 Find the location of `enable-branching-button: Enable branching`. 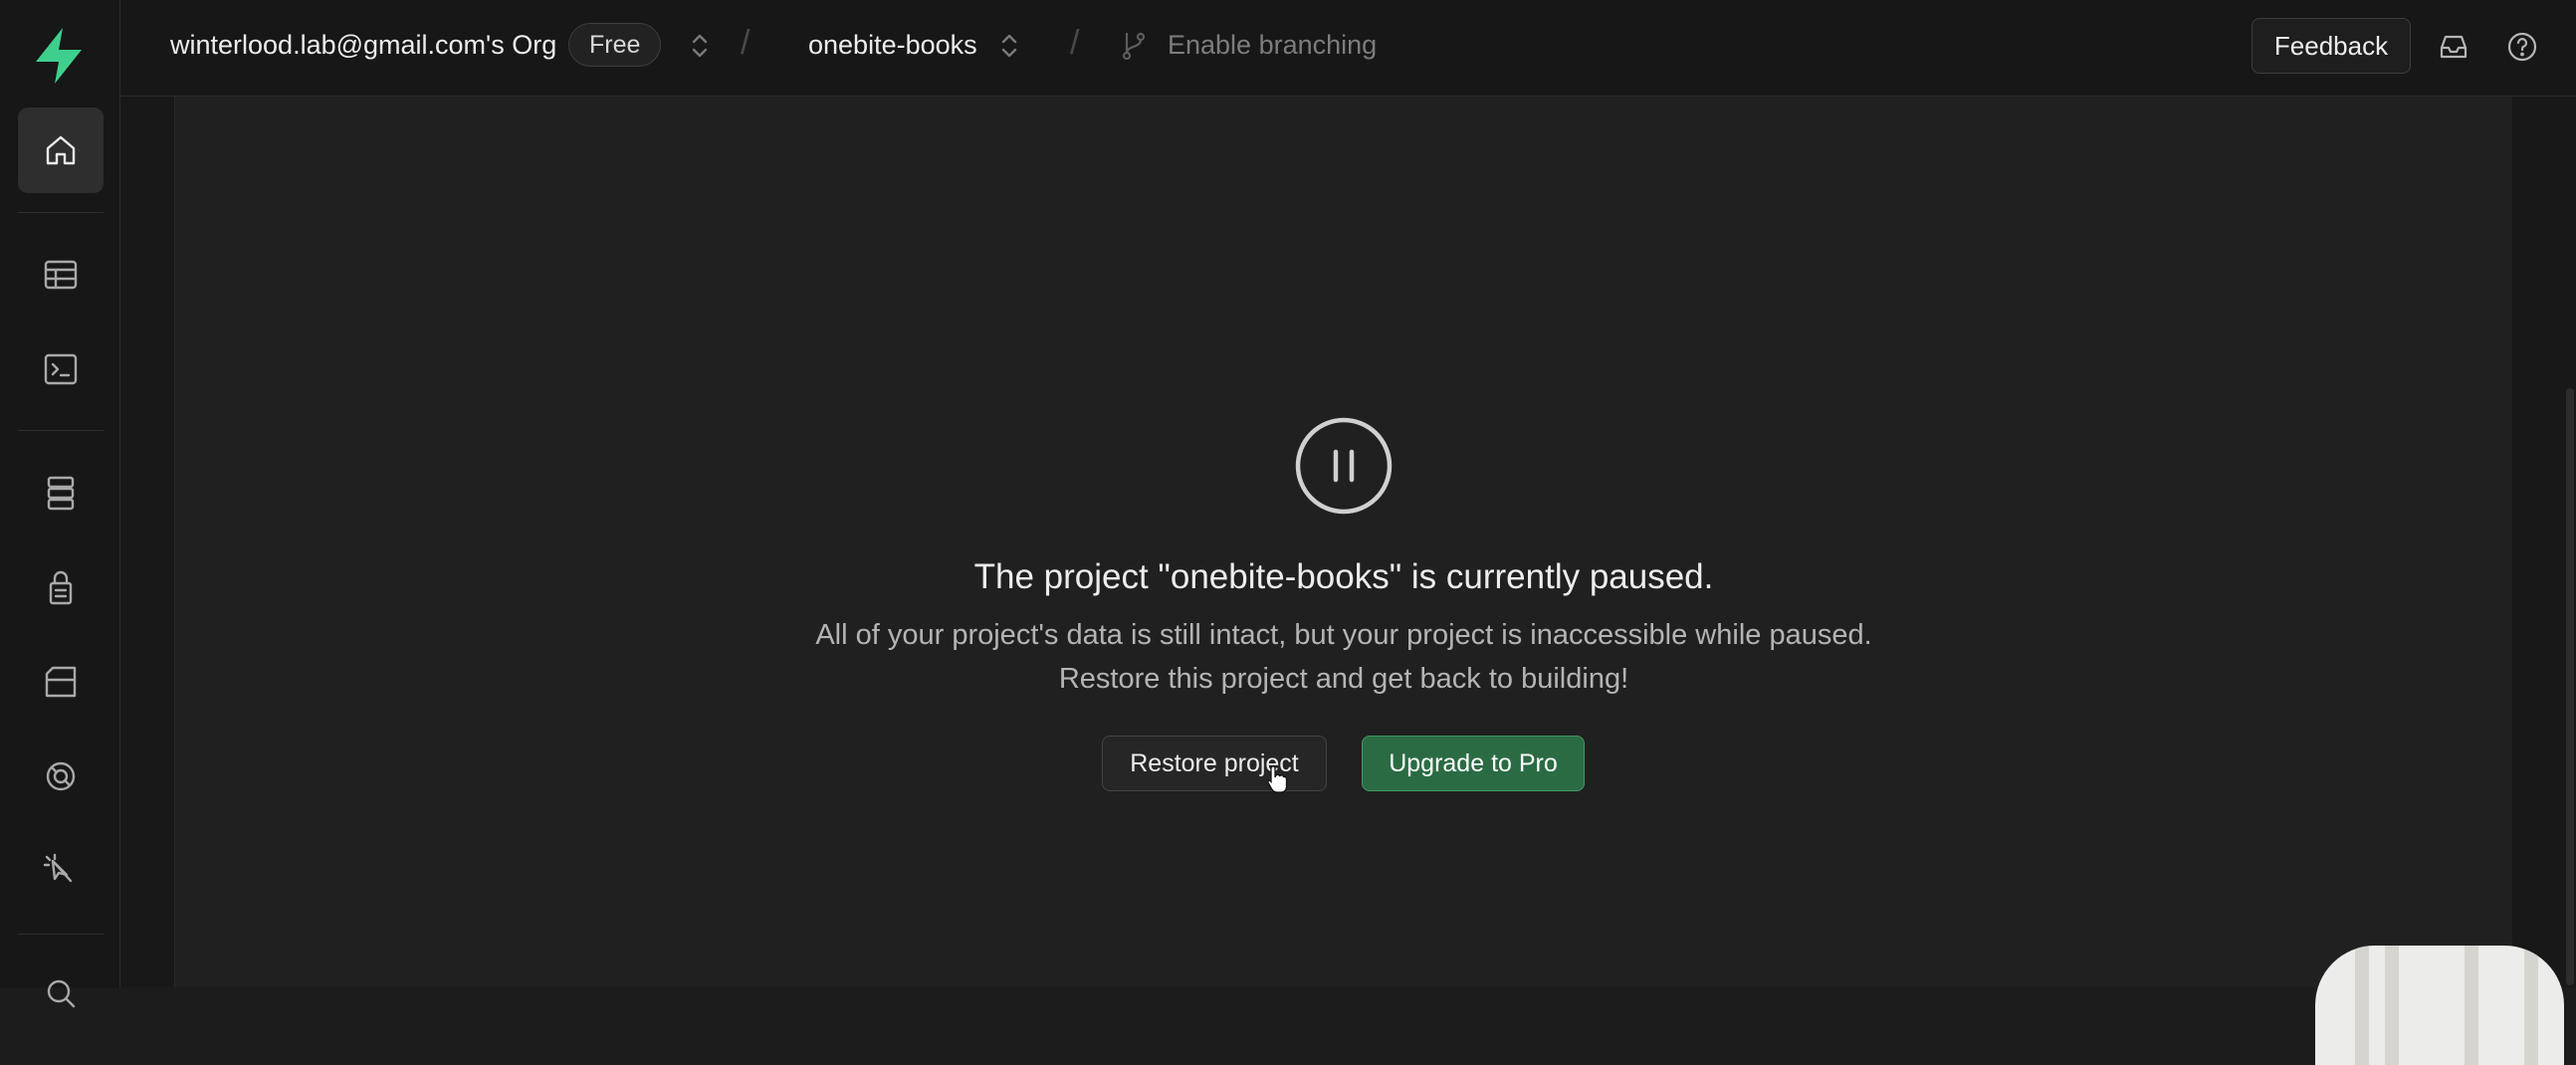

enable-branching-button: Enable branching is located at coordinates (1272, 46).